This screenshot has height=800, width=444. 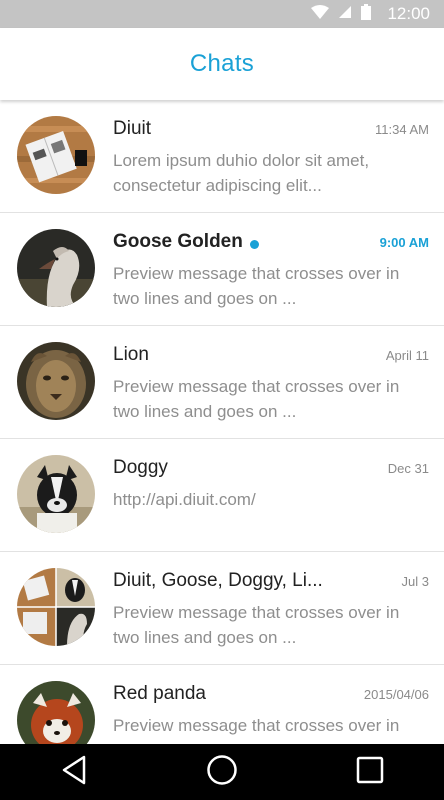 What do you see at coordinates (131, 354) in the screenshot?
I see `chat-name: Lion` at bounding box center [131, 354].